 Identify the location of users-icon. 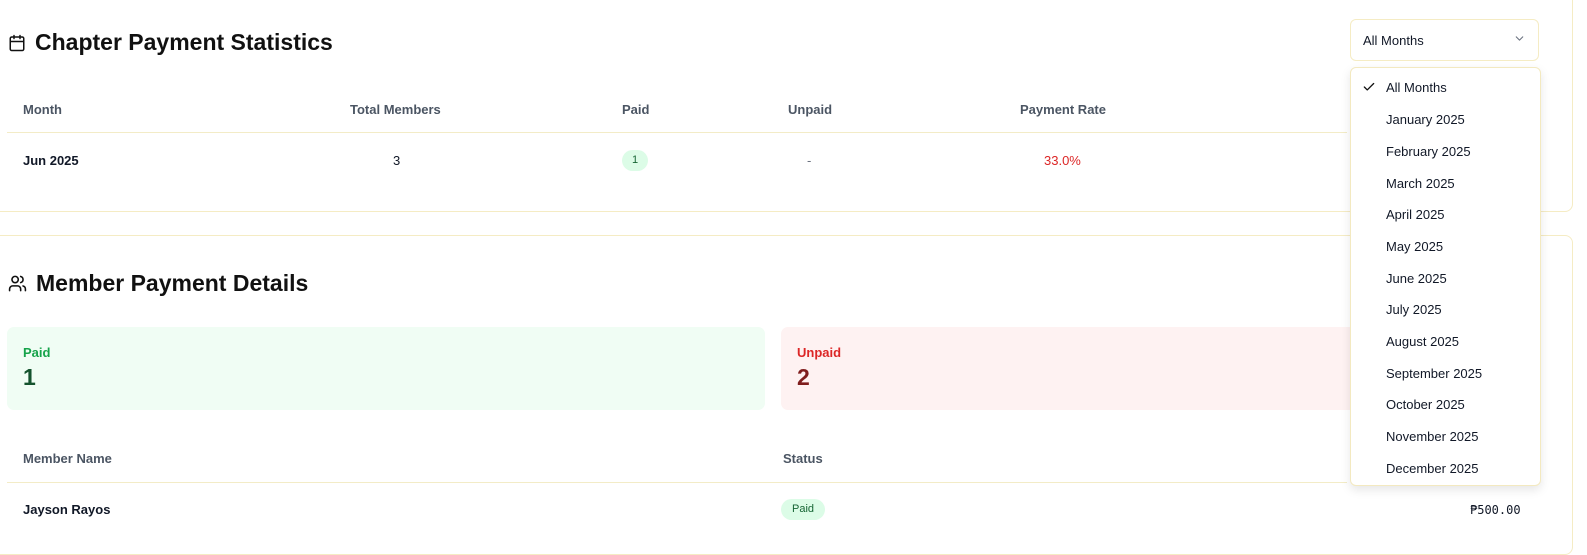
(17, 283).